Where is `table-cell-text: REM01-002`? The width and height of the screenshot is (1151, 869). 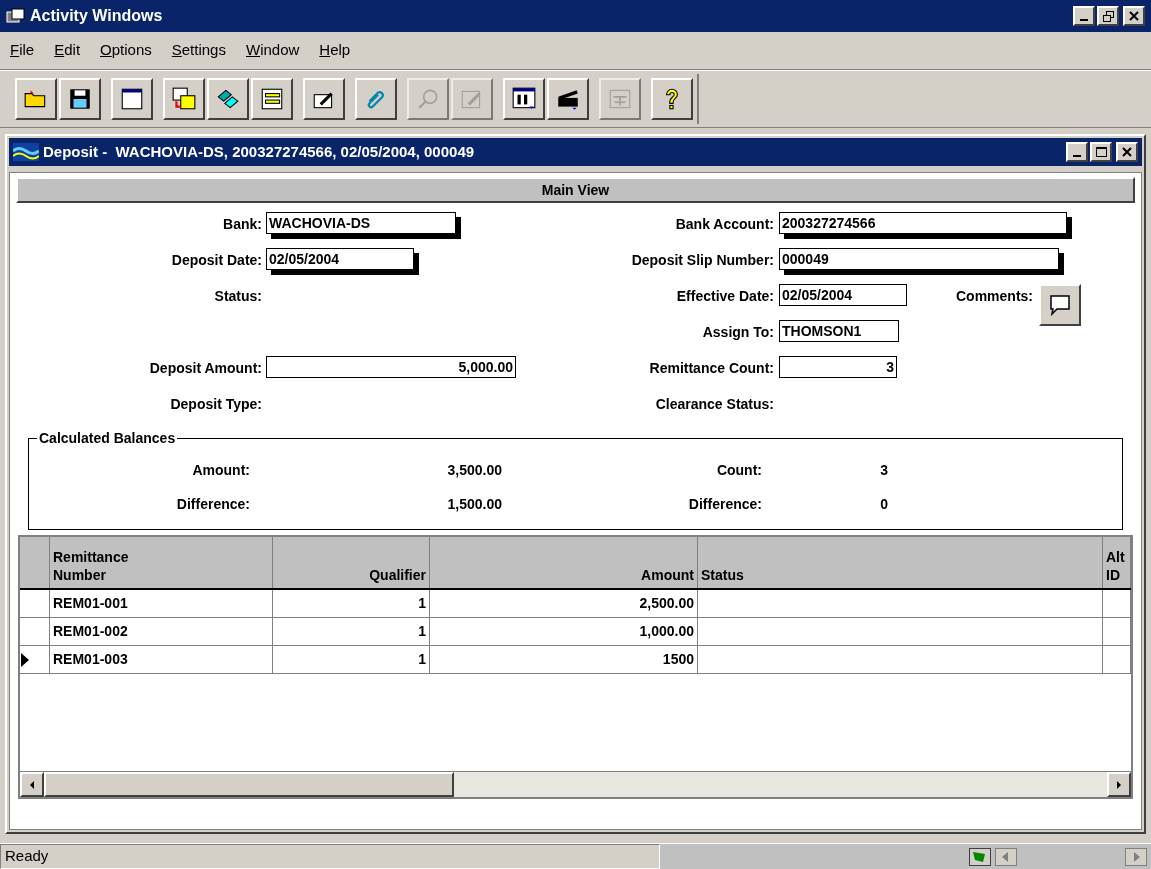 table-cell-text: REM01-002 is located at coordinates (90, 631).